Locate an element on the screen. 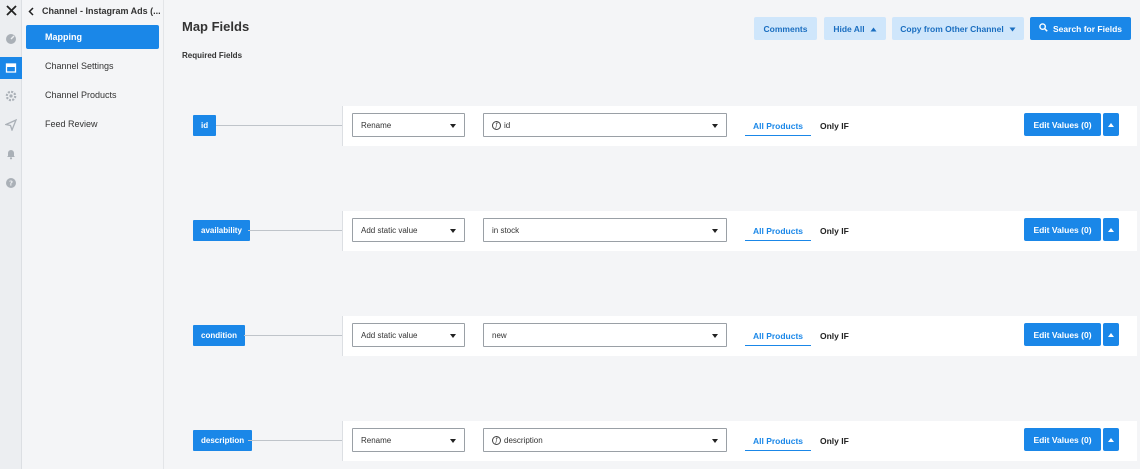  help-icon: ? is located at coordinates (11, 183).